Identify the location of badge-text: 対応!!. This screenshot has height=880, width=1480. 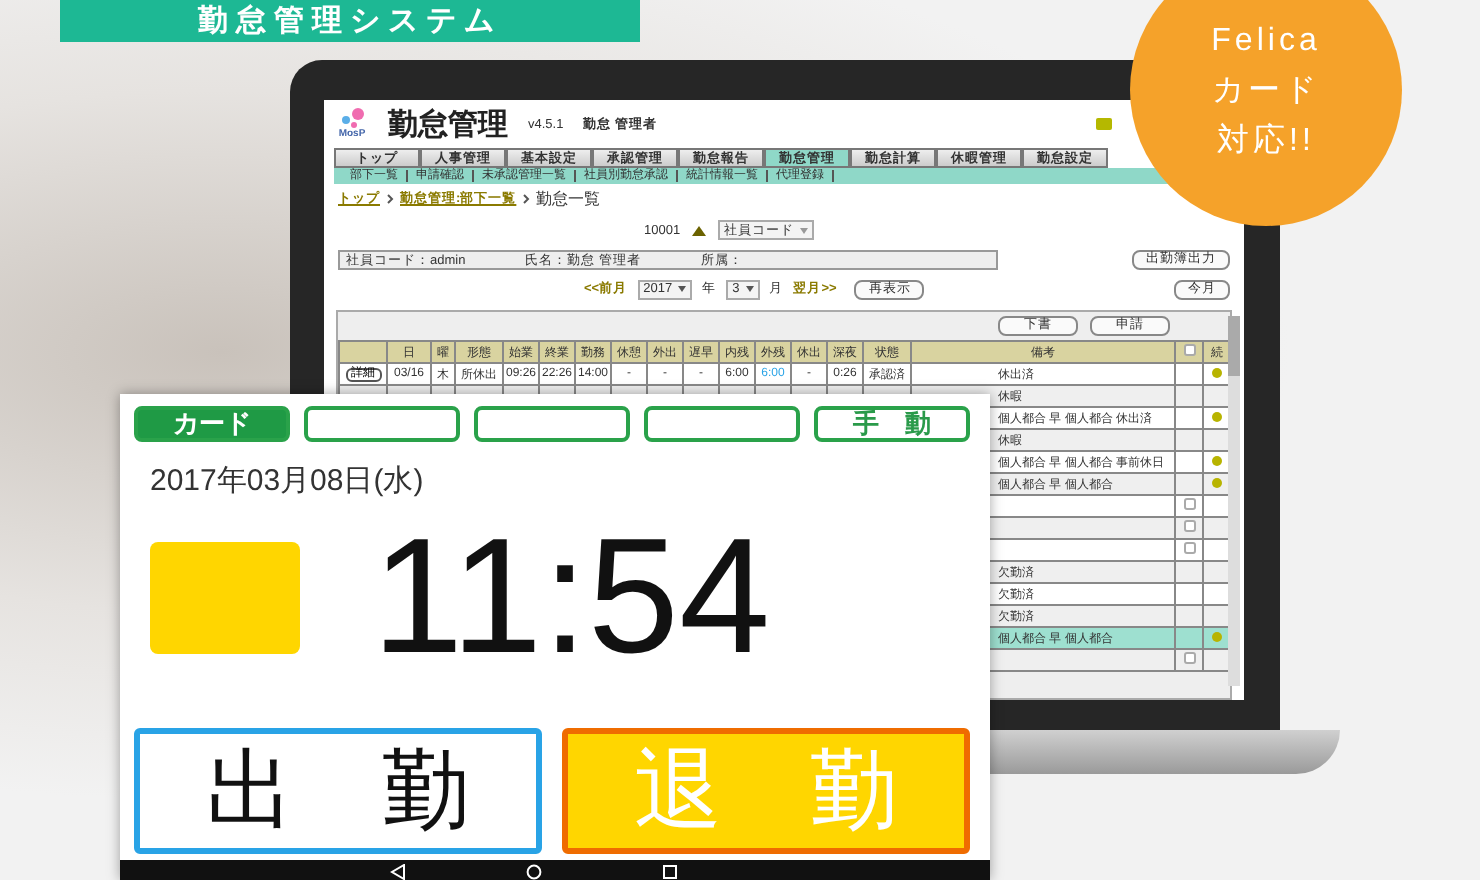
(1266, 141).